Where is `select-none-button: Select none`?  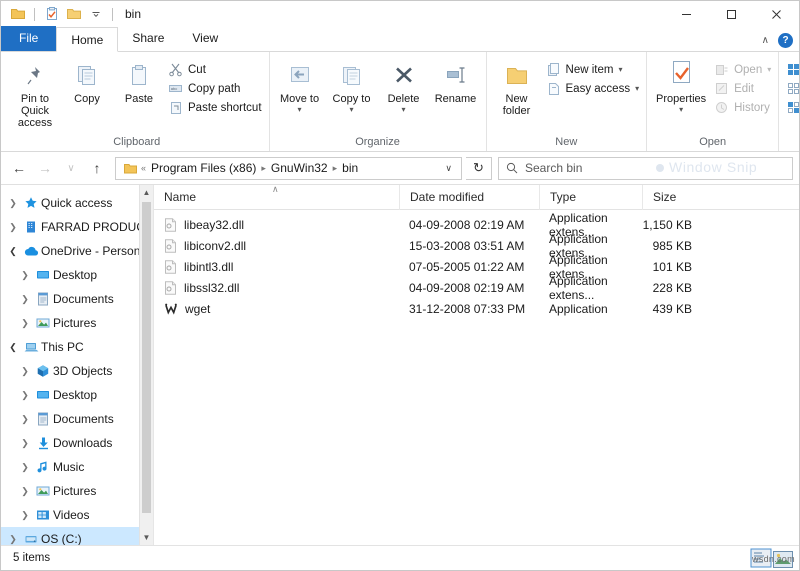
select-none-button: Select none is located at coordinates (791, 88).